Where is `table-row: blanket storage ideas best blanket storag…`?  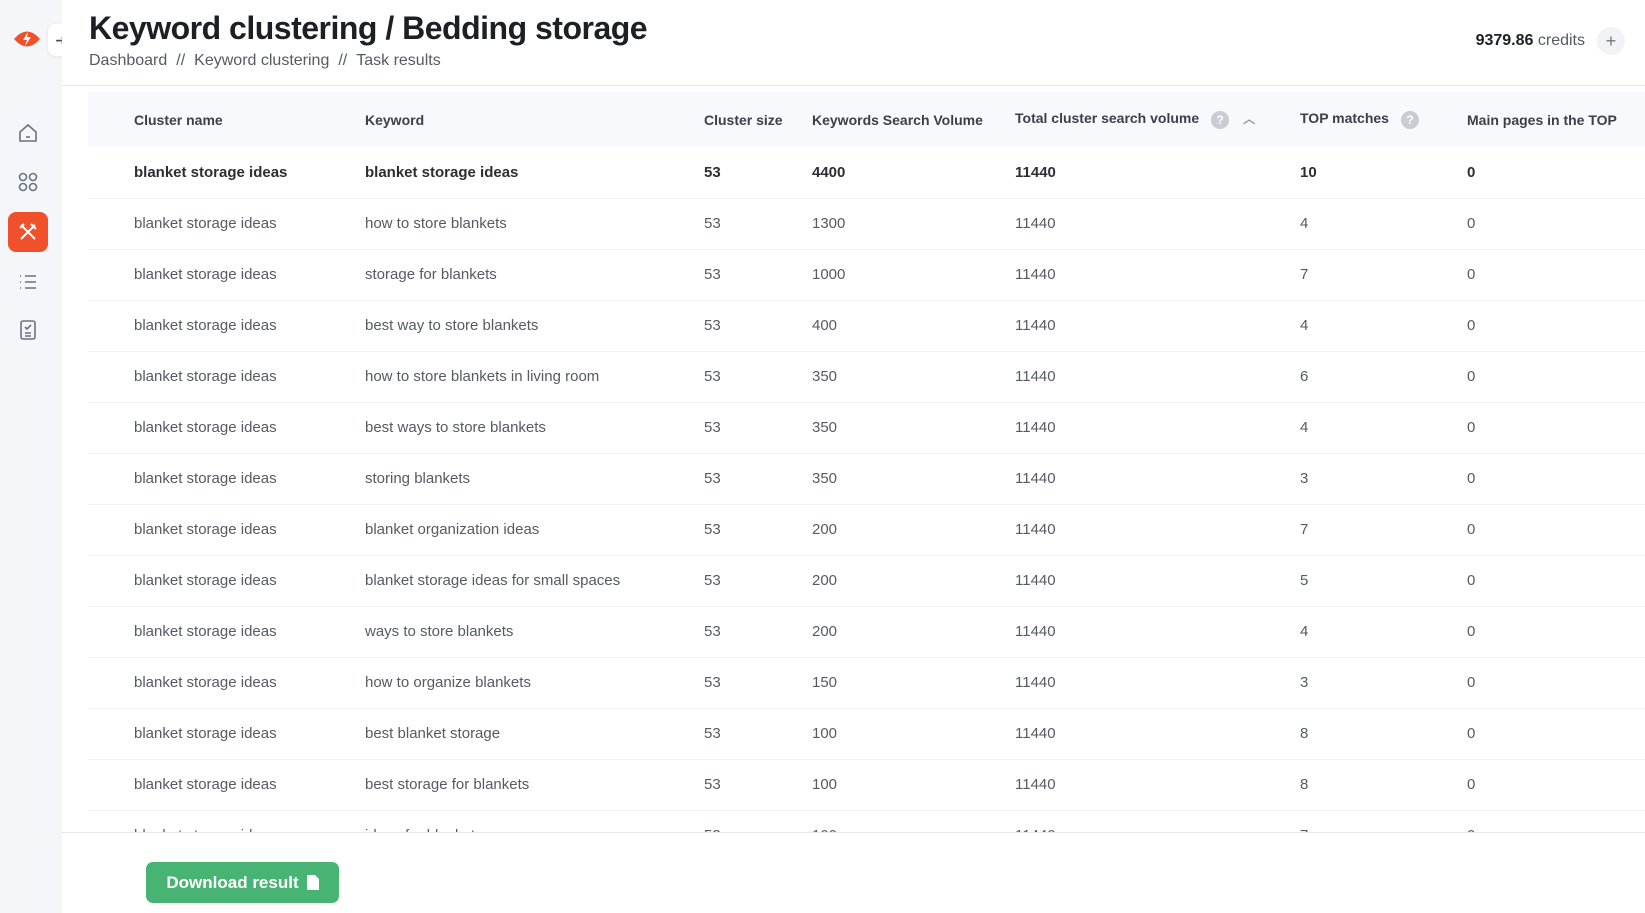 table-row: blanket storage ideas best blanket storag… is located at coordinates (866, 734).